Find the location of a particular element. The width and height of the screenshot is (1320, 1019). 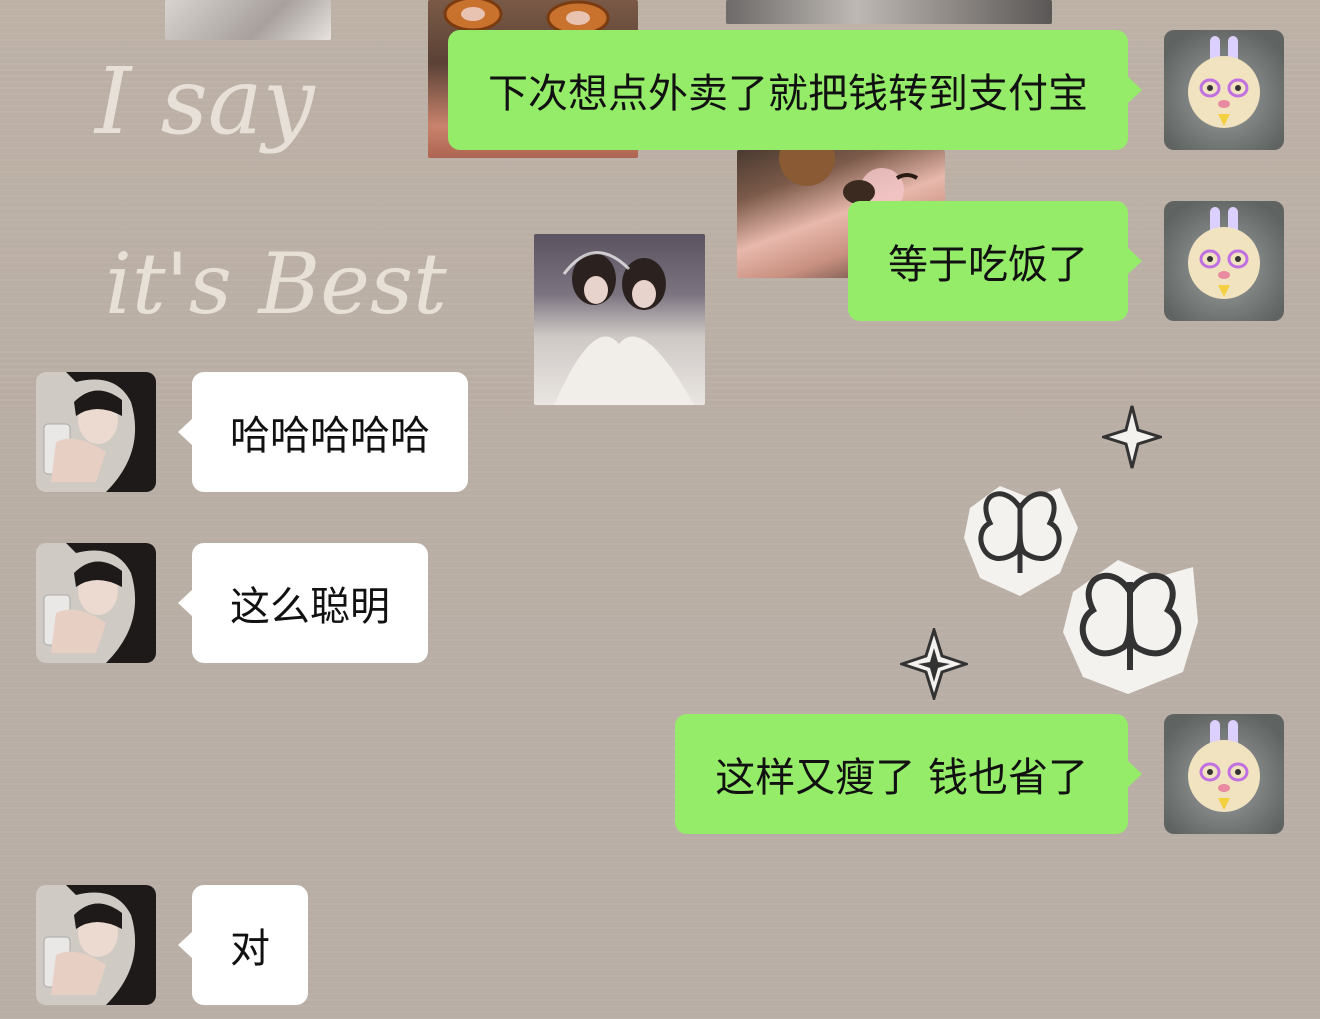

message-bubble-sent: 下次想点外卖了就把钱转到支付宝 is located at coordinates (795, 90).